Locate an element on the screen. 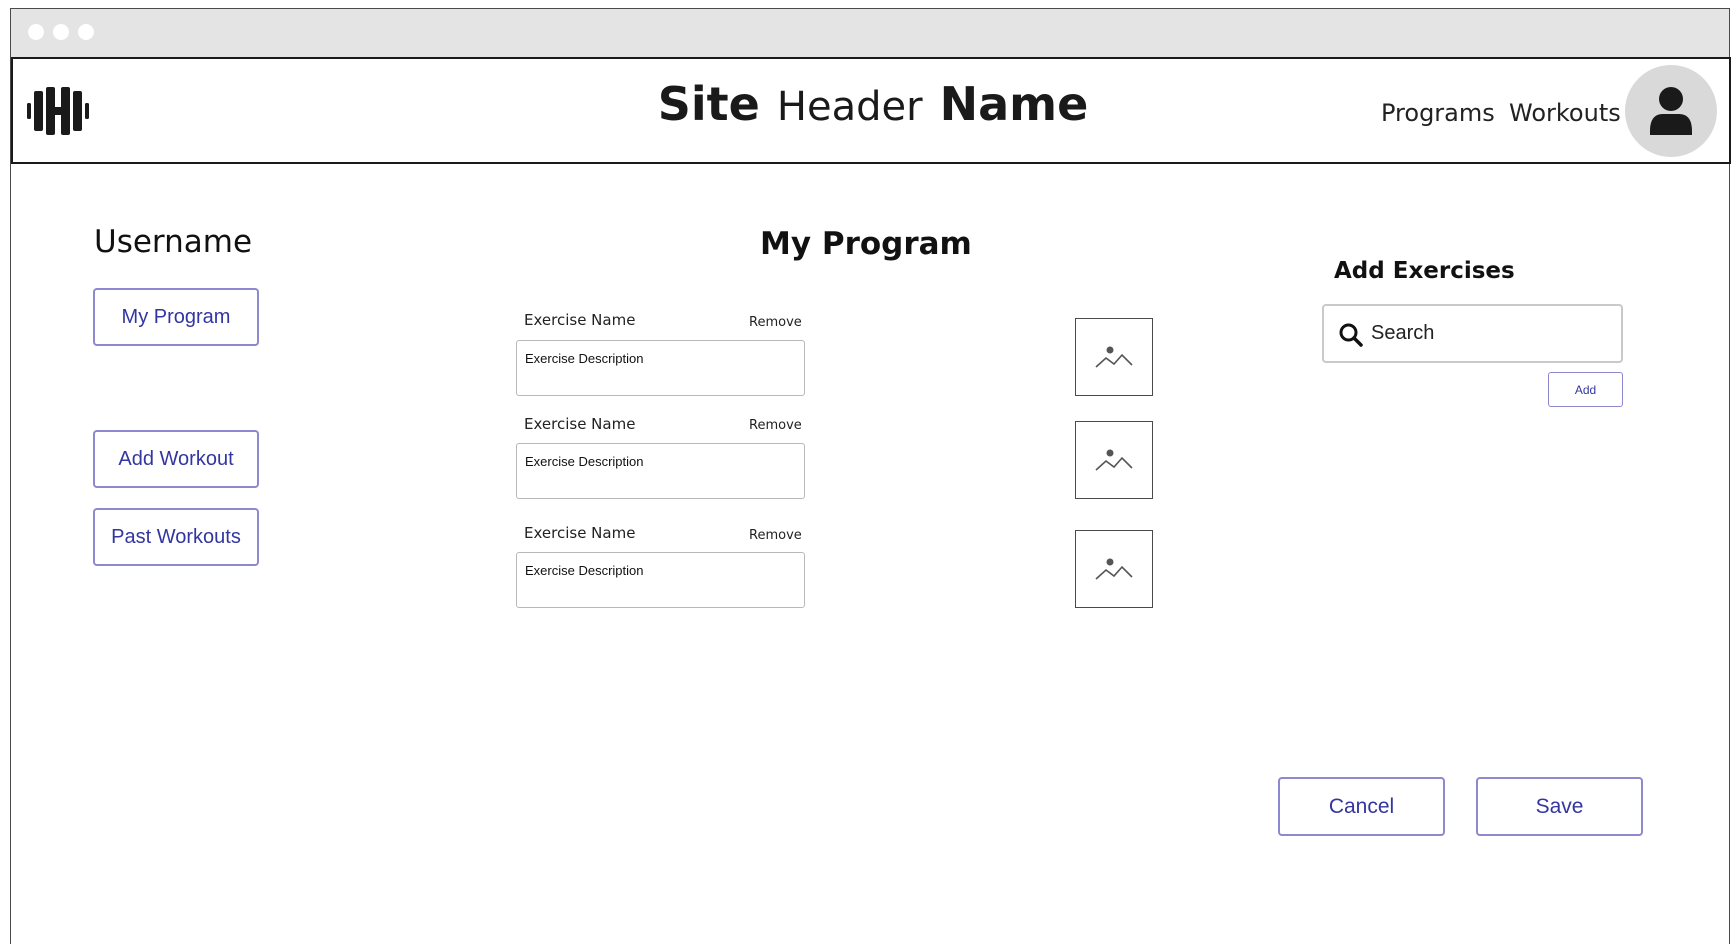 This screenshot has width=1736, height=944. site-title-part-2: Header is located at coordinates (849, 107).